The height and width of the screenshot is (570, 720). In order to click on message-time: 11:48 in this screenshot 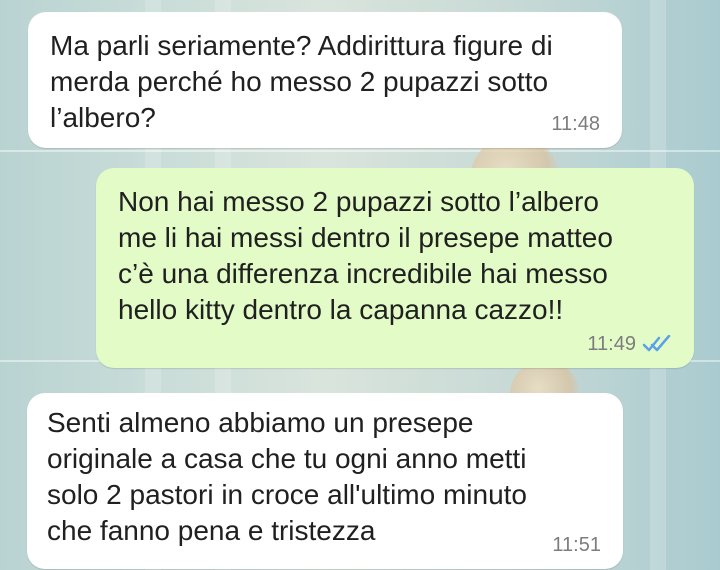, I will do `click(575, 124)`.